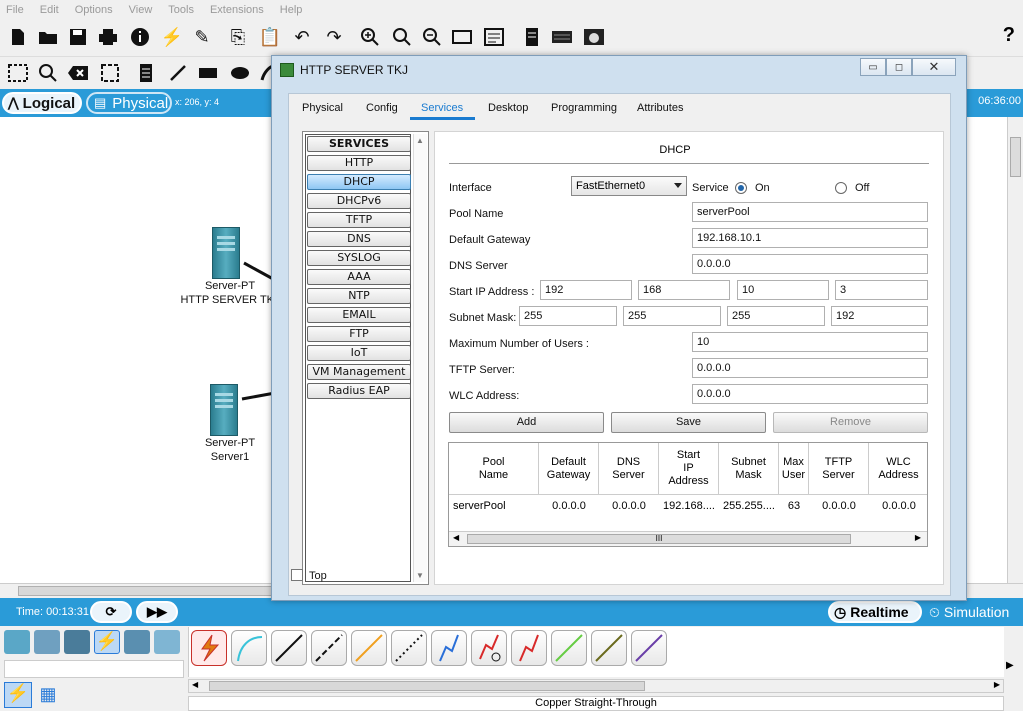 This screenshot has width=1023, height=711. I want to click on minimize-button: ▭, so click(873, 67).